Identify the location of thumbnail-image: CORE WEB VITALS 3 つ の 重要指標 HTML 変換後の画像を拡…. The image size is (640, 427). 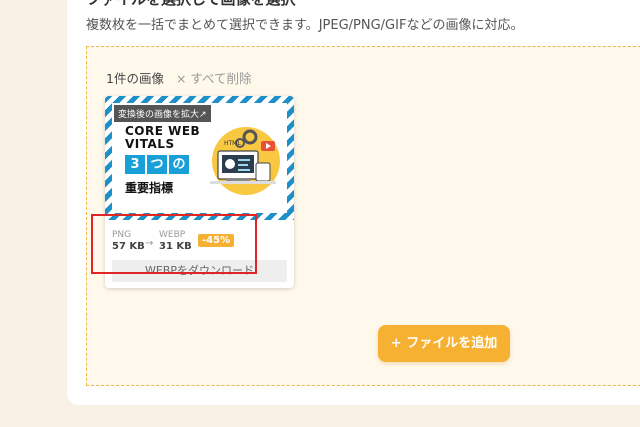
(199, 158).